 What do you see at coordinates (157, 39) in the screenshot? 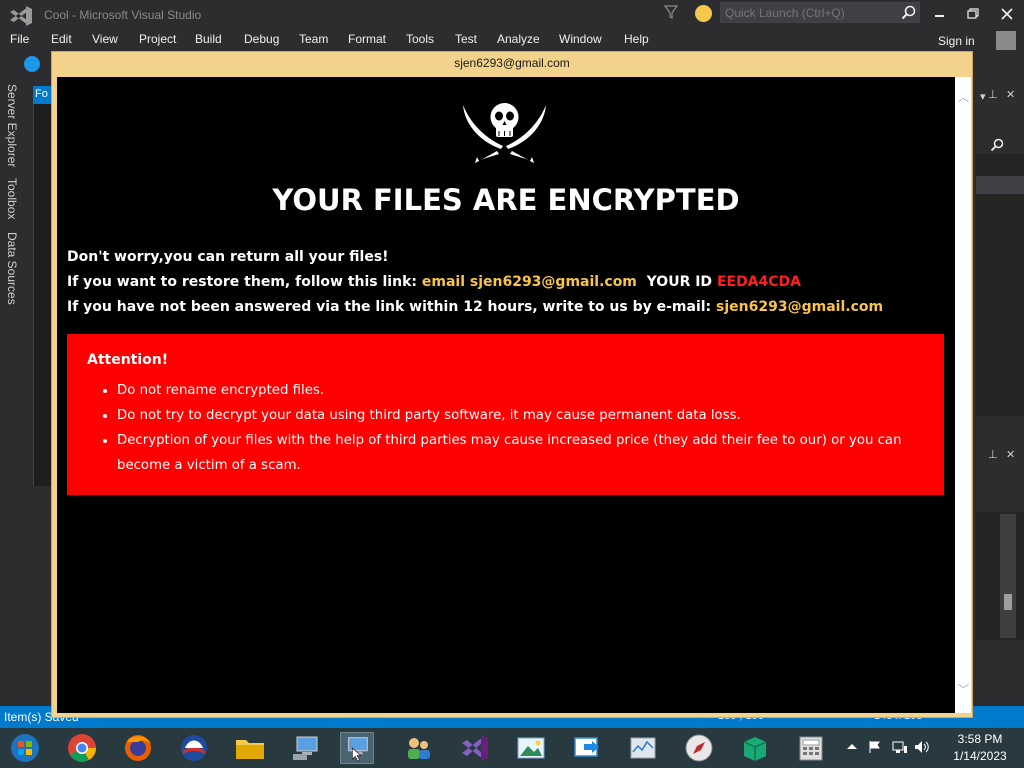
I see `menu-project: Project` at bounding box center [157, 39].